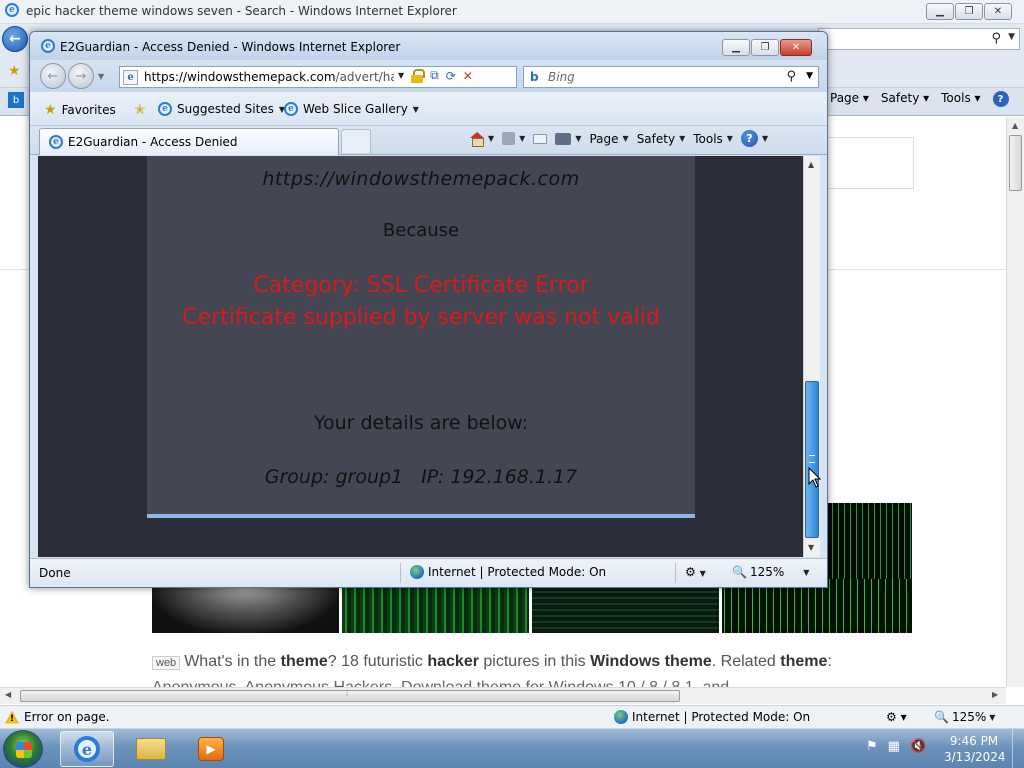  What do you see at coordinates (453, 661) in the screenshot?
I see `snippet-fragment: hacker` at bounding box center [453, 661].